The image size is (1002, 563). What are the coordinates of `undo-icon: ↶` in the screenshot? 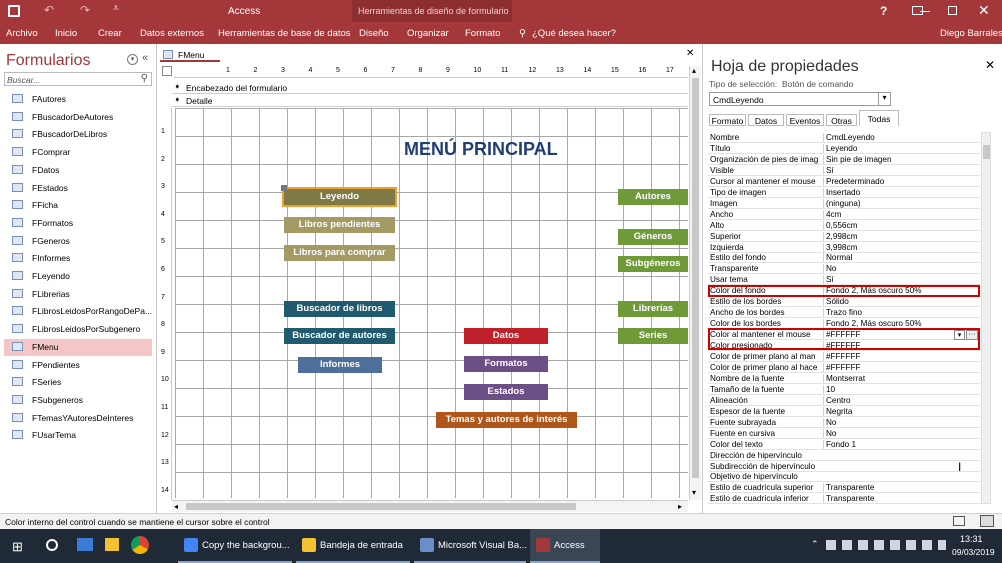 It's located at (49, 10).